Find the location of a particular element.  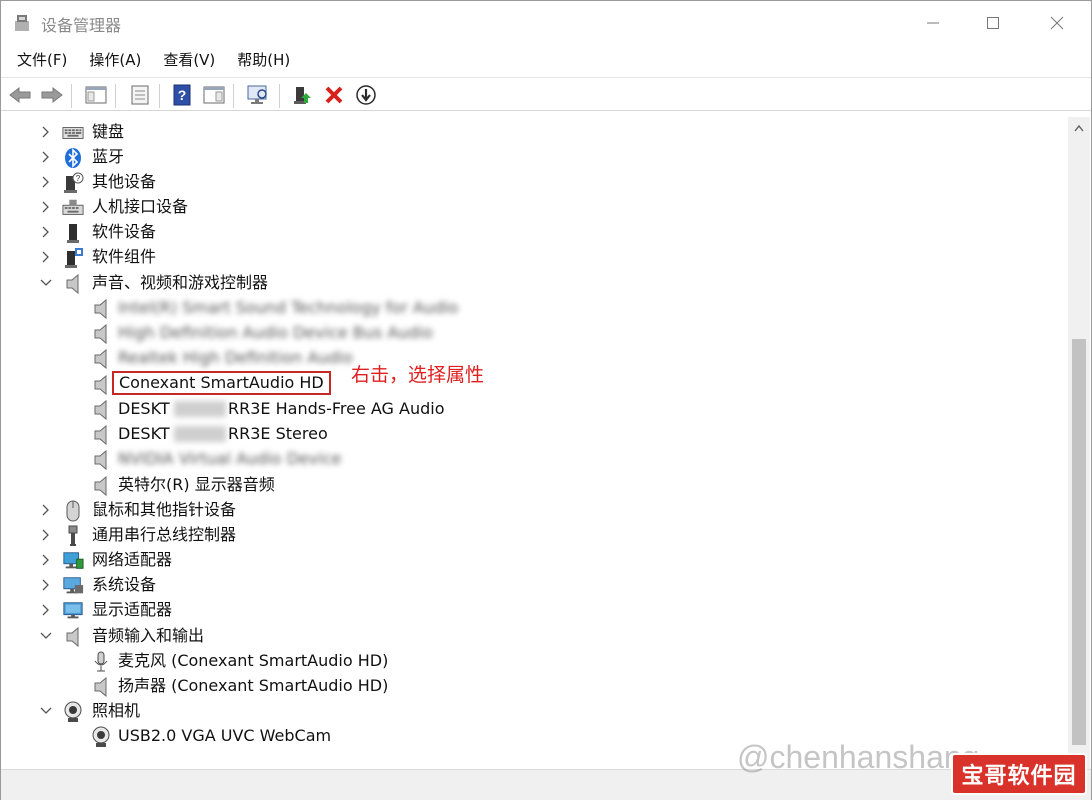

camera-icon is located at coordinates (101, 737).